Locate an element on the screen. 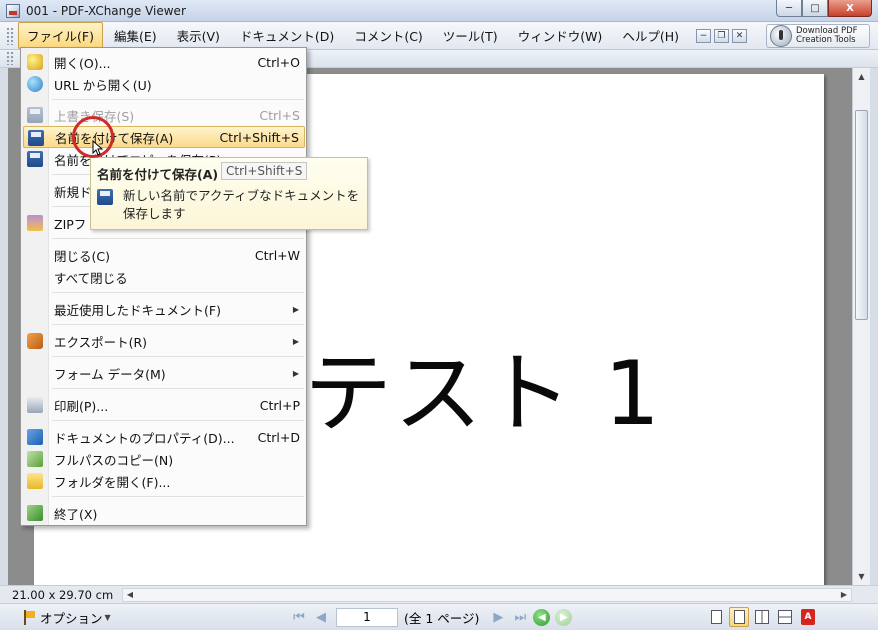 This screenshot has height=630, width=878. menu-item-label: 閉じる(C) is located at coordinates (82, 256).